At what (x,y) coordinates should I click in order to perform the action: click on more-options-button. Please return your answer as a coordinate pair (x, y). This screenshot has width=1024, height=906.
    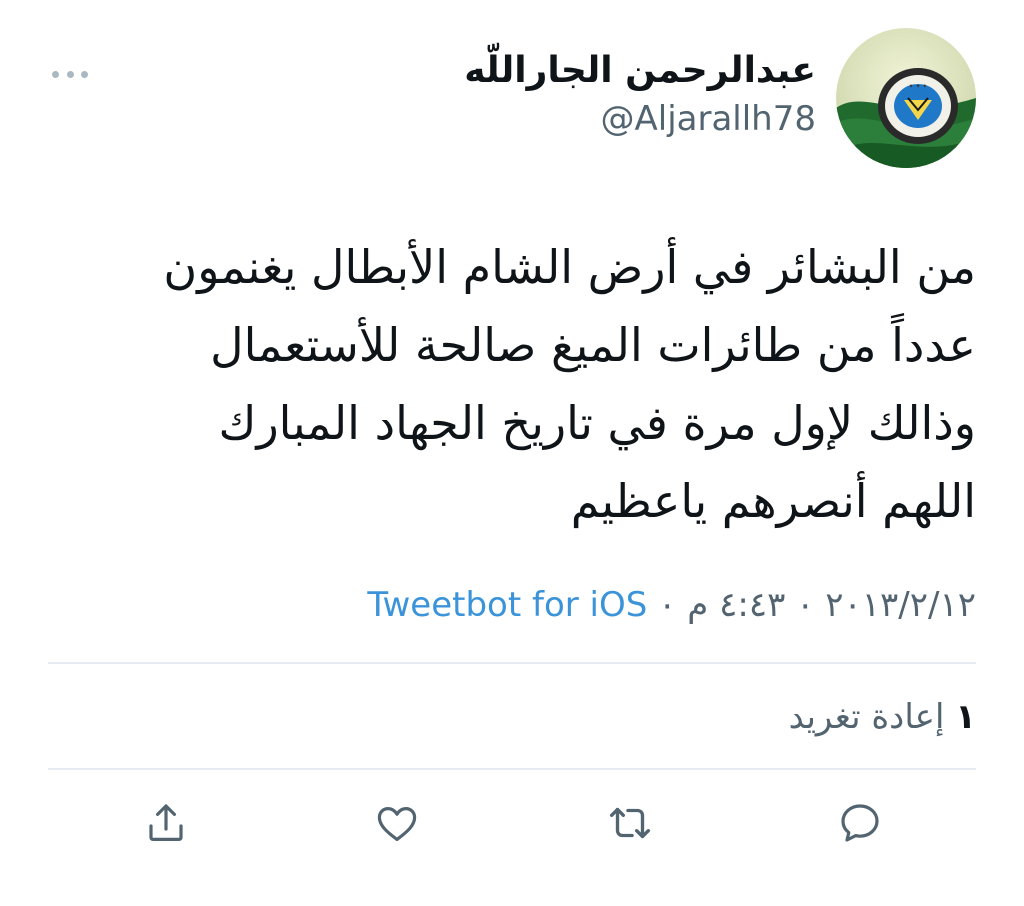
    Looking at the image, I should click on (70, 74).